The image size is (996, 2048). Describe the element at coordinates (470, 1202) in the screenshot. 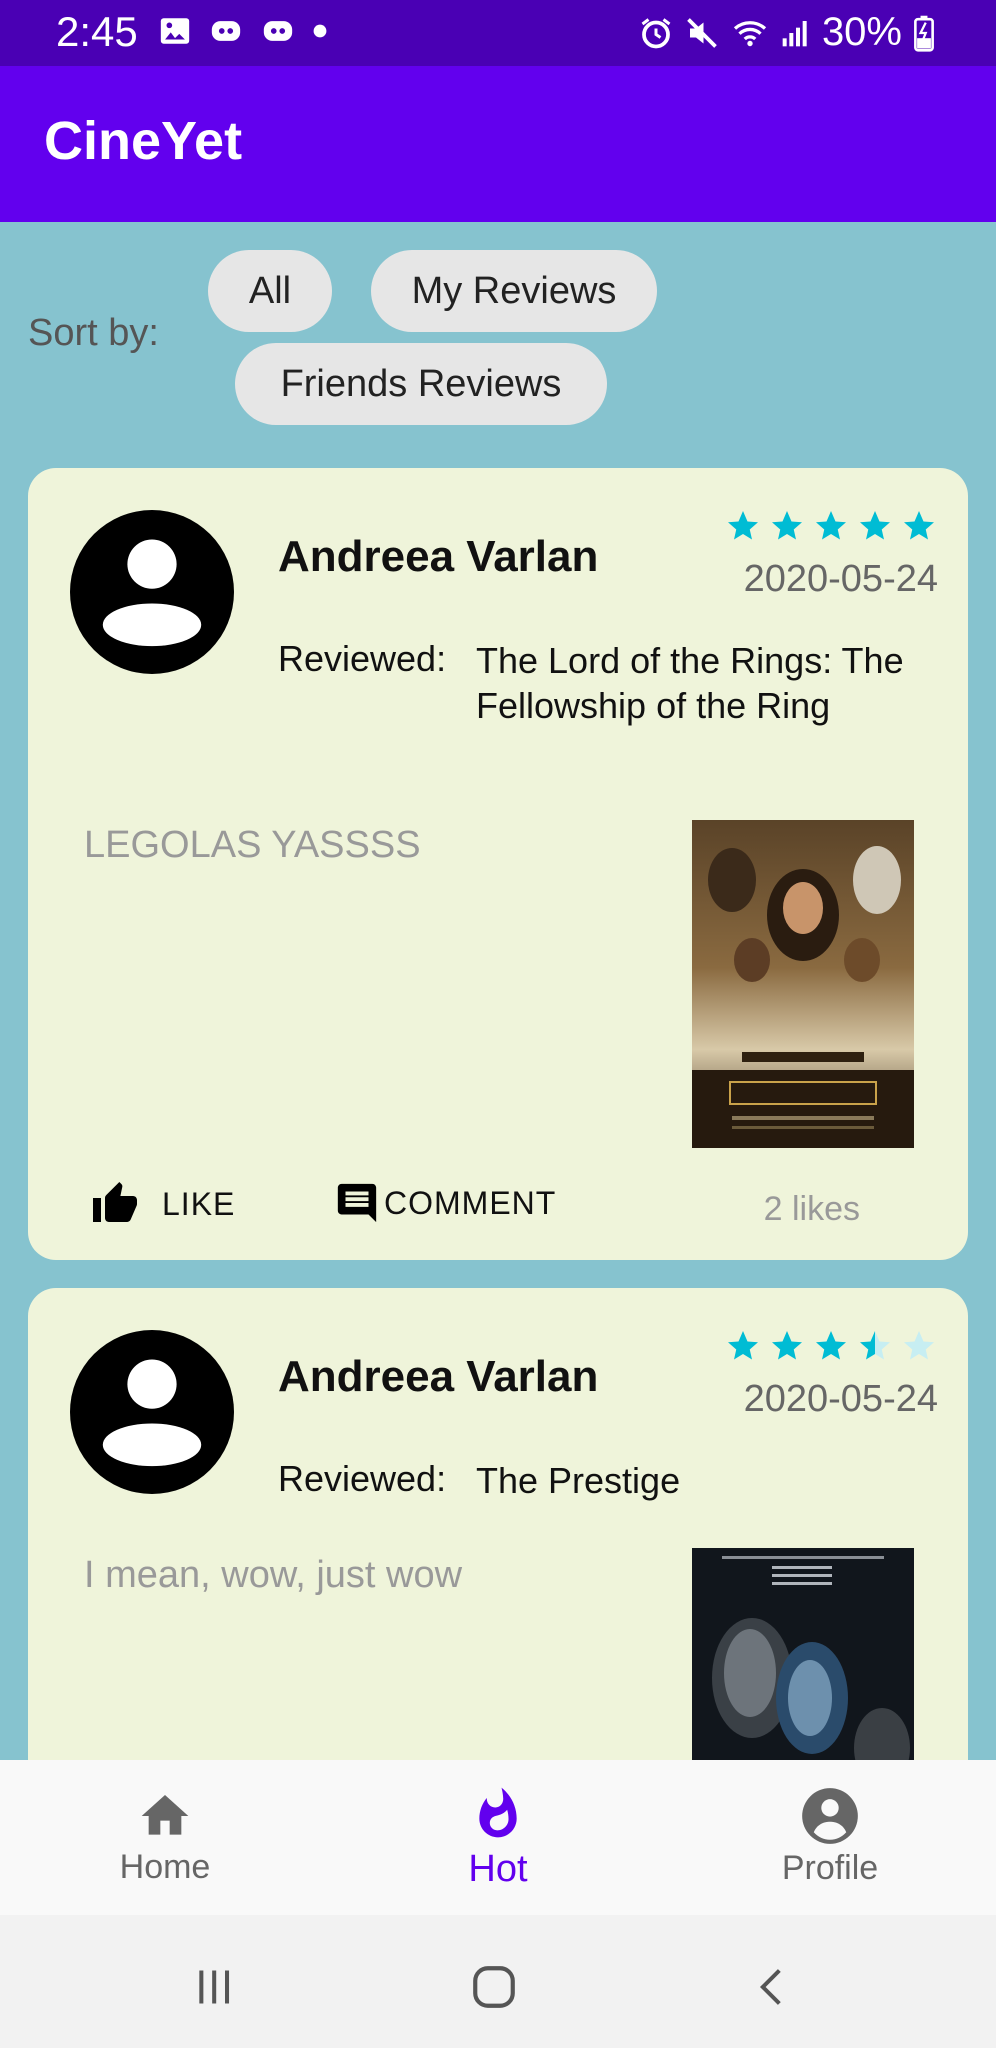

I see `comment-label: COMMENT` at that location.